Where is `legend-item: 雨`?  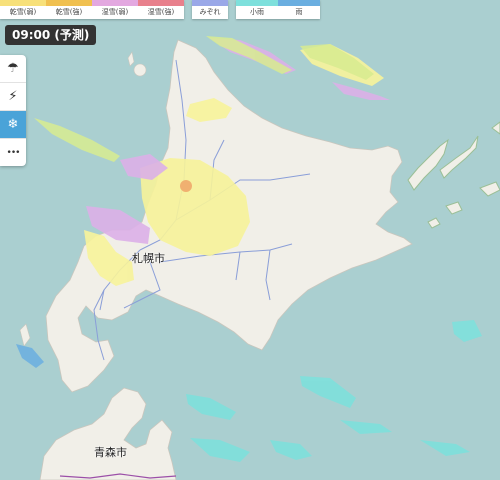
legend-item: 雨 is located at coordinates (299, 9).